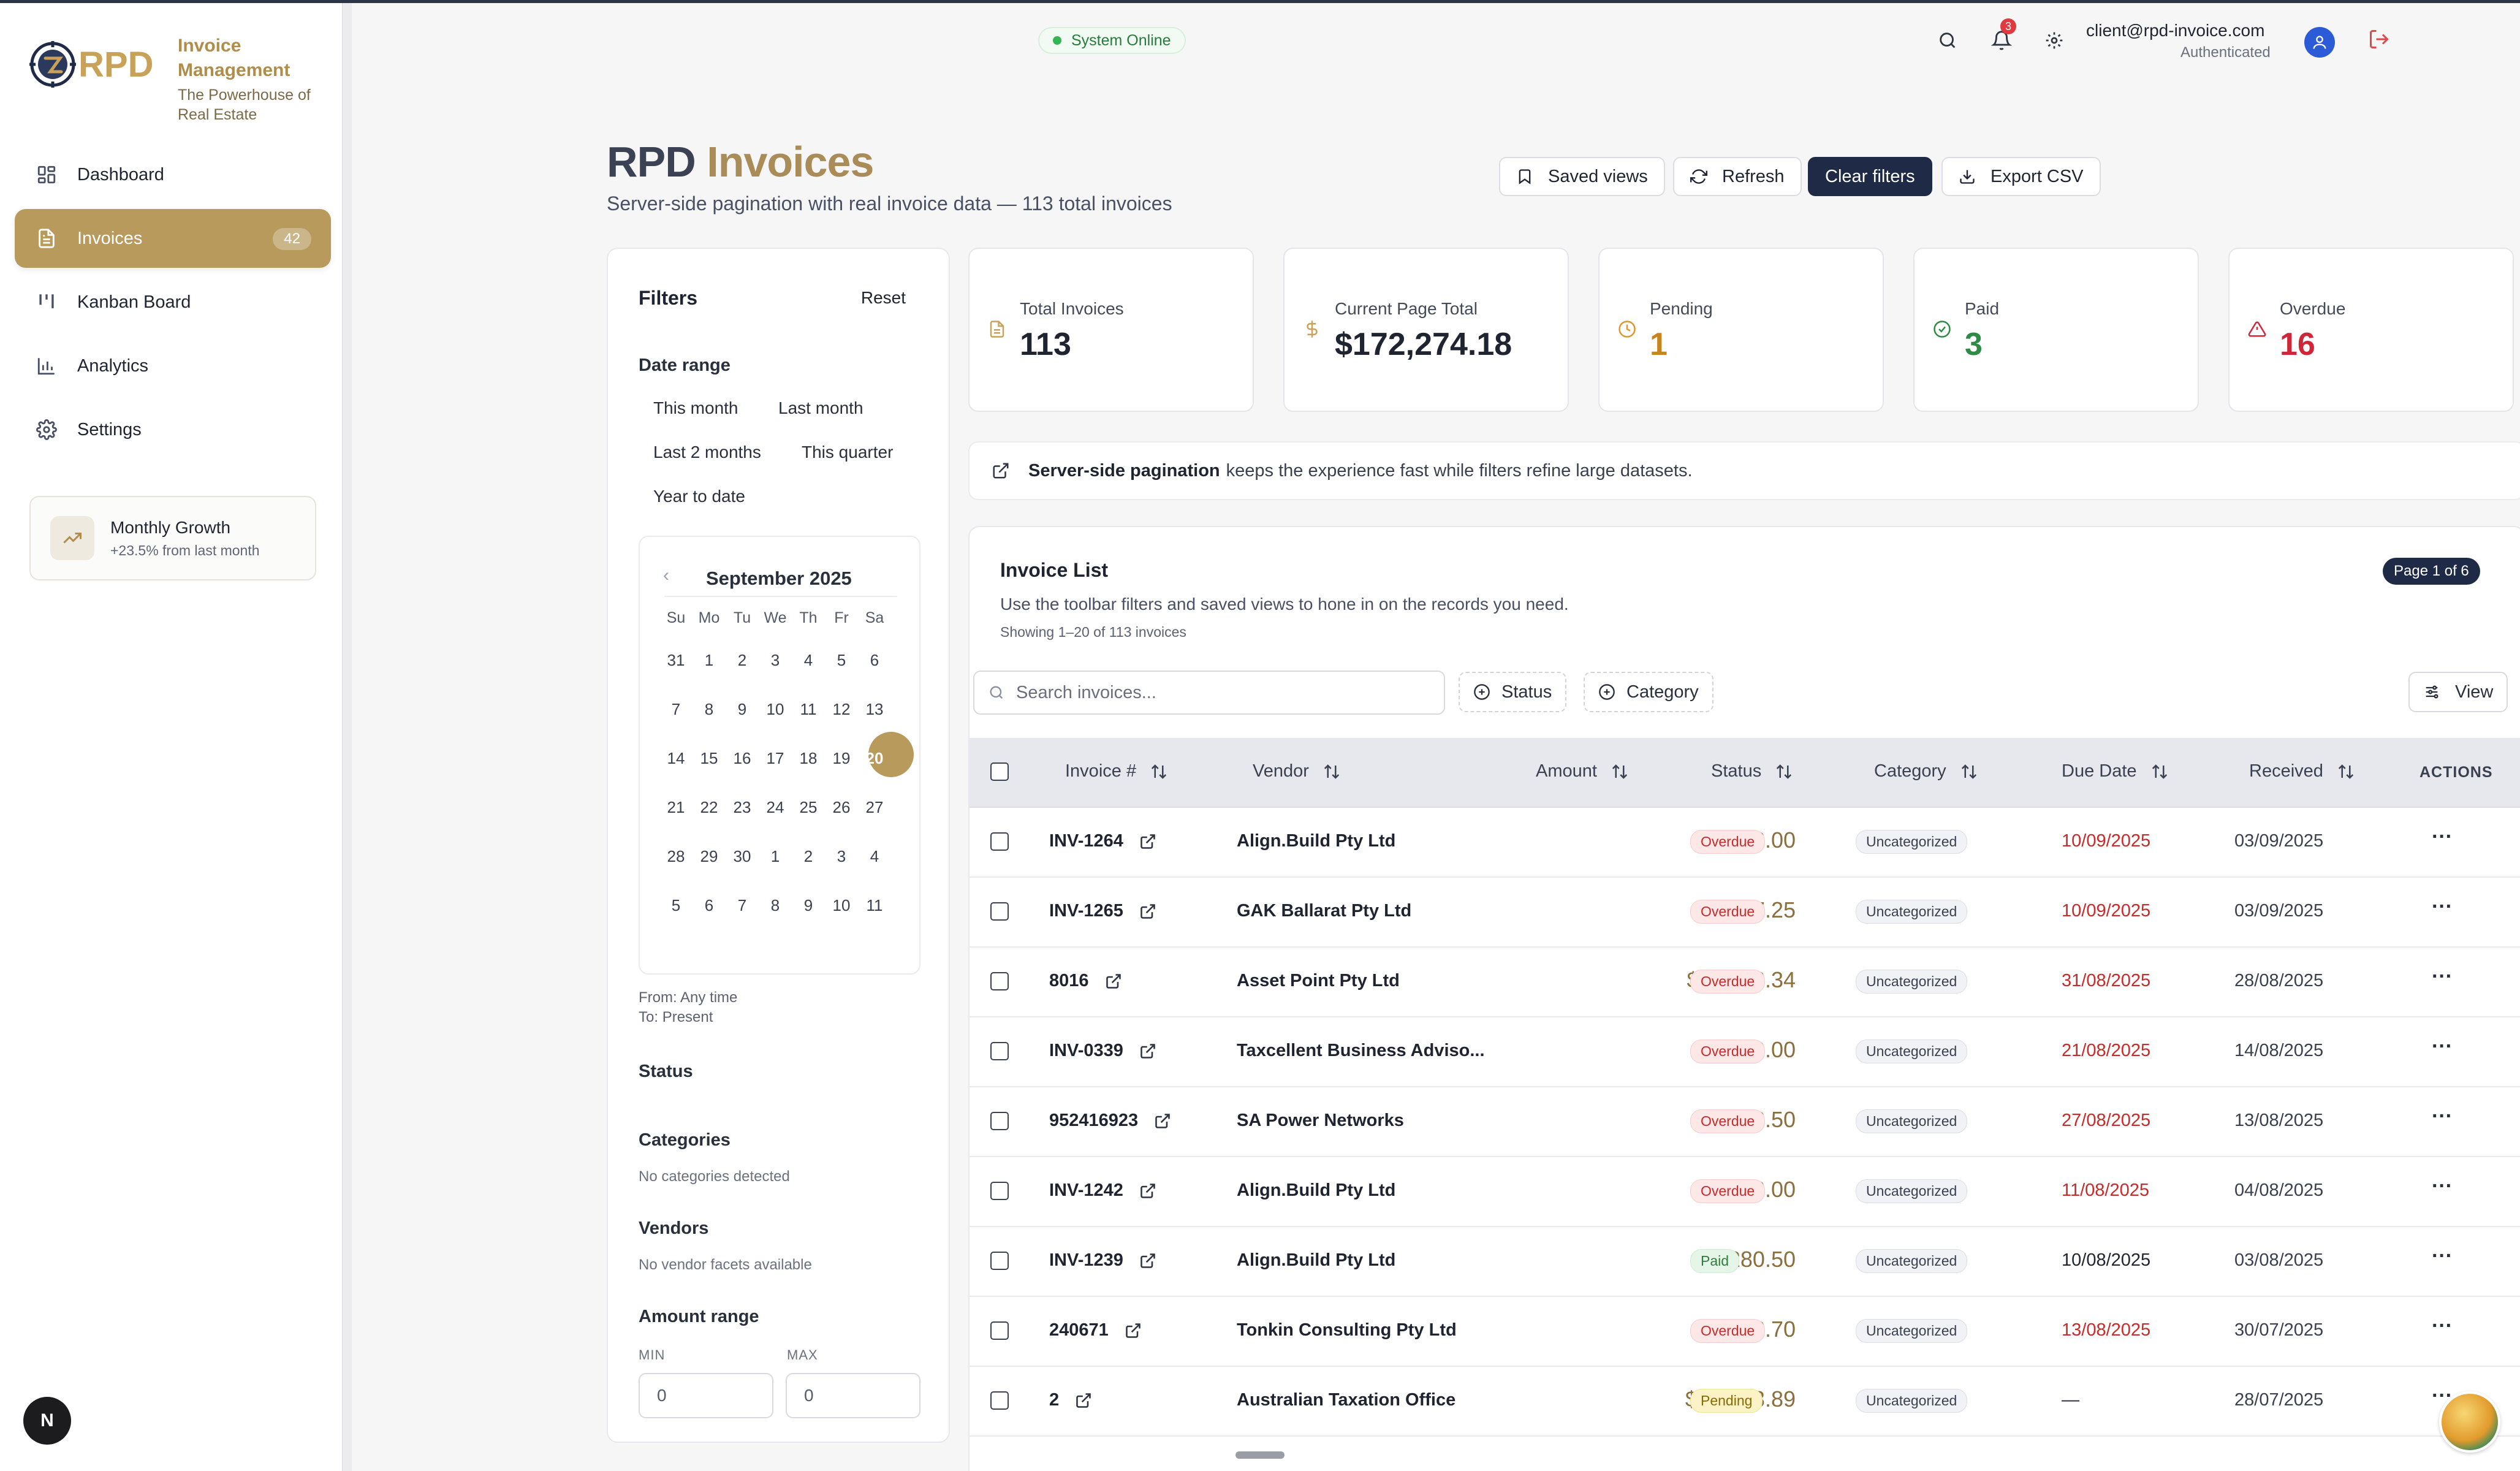 This screenshot has width=2520, height=1471. What do you see at coordinates (1752, 771) in the screenshot?
I see `column-status: Status` at bounding box center [1752, 771].